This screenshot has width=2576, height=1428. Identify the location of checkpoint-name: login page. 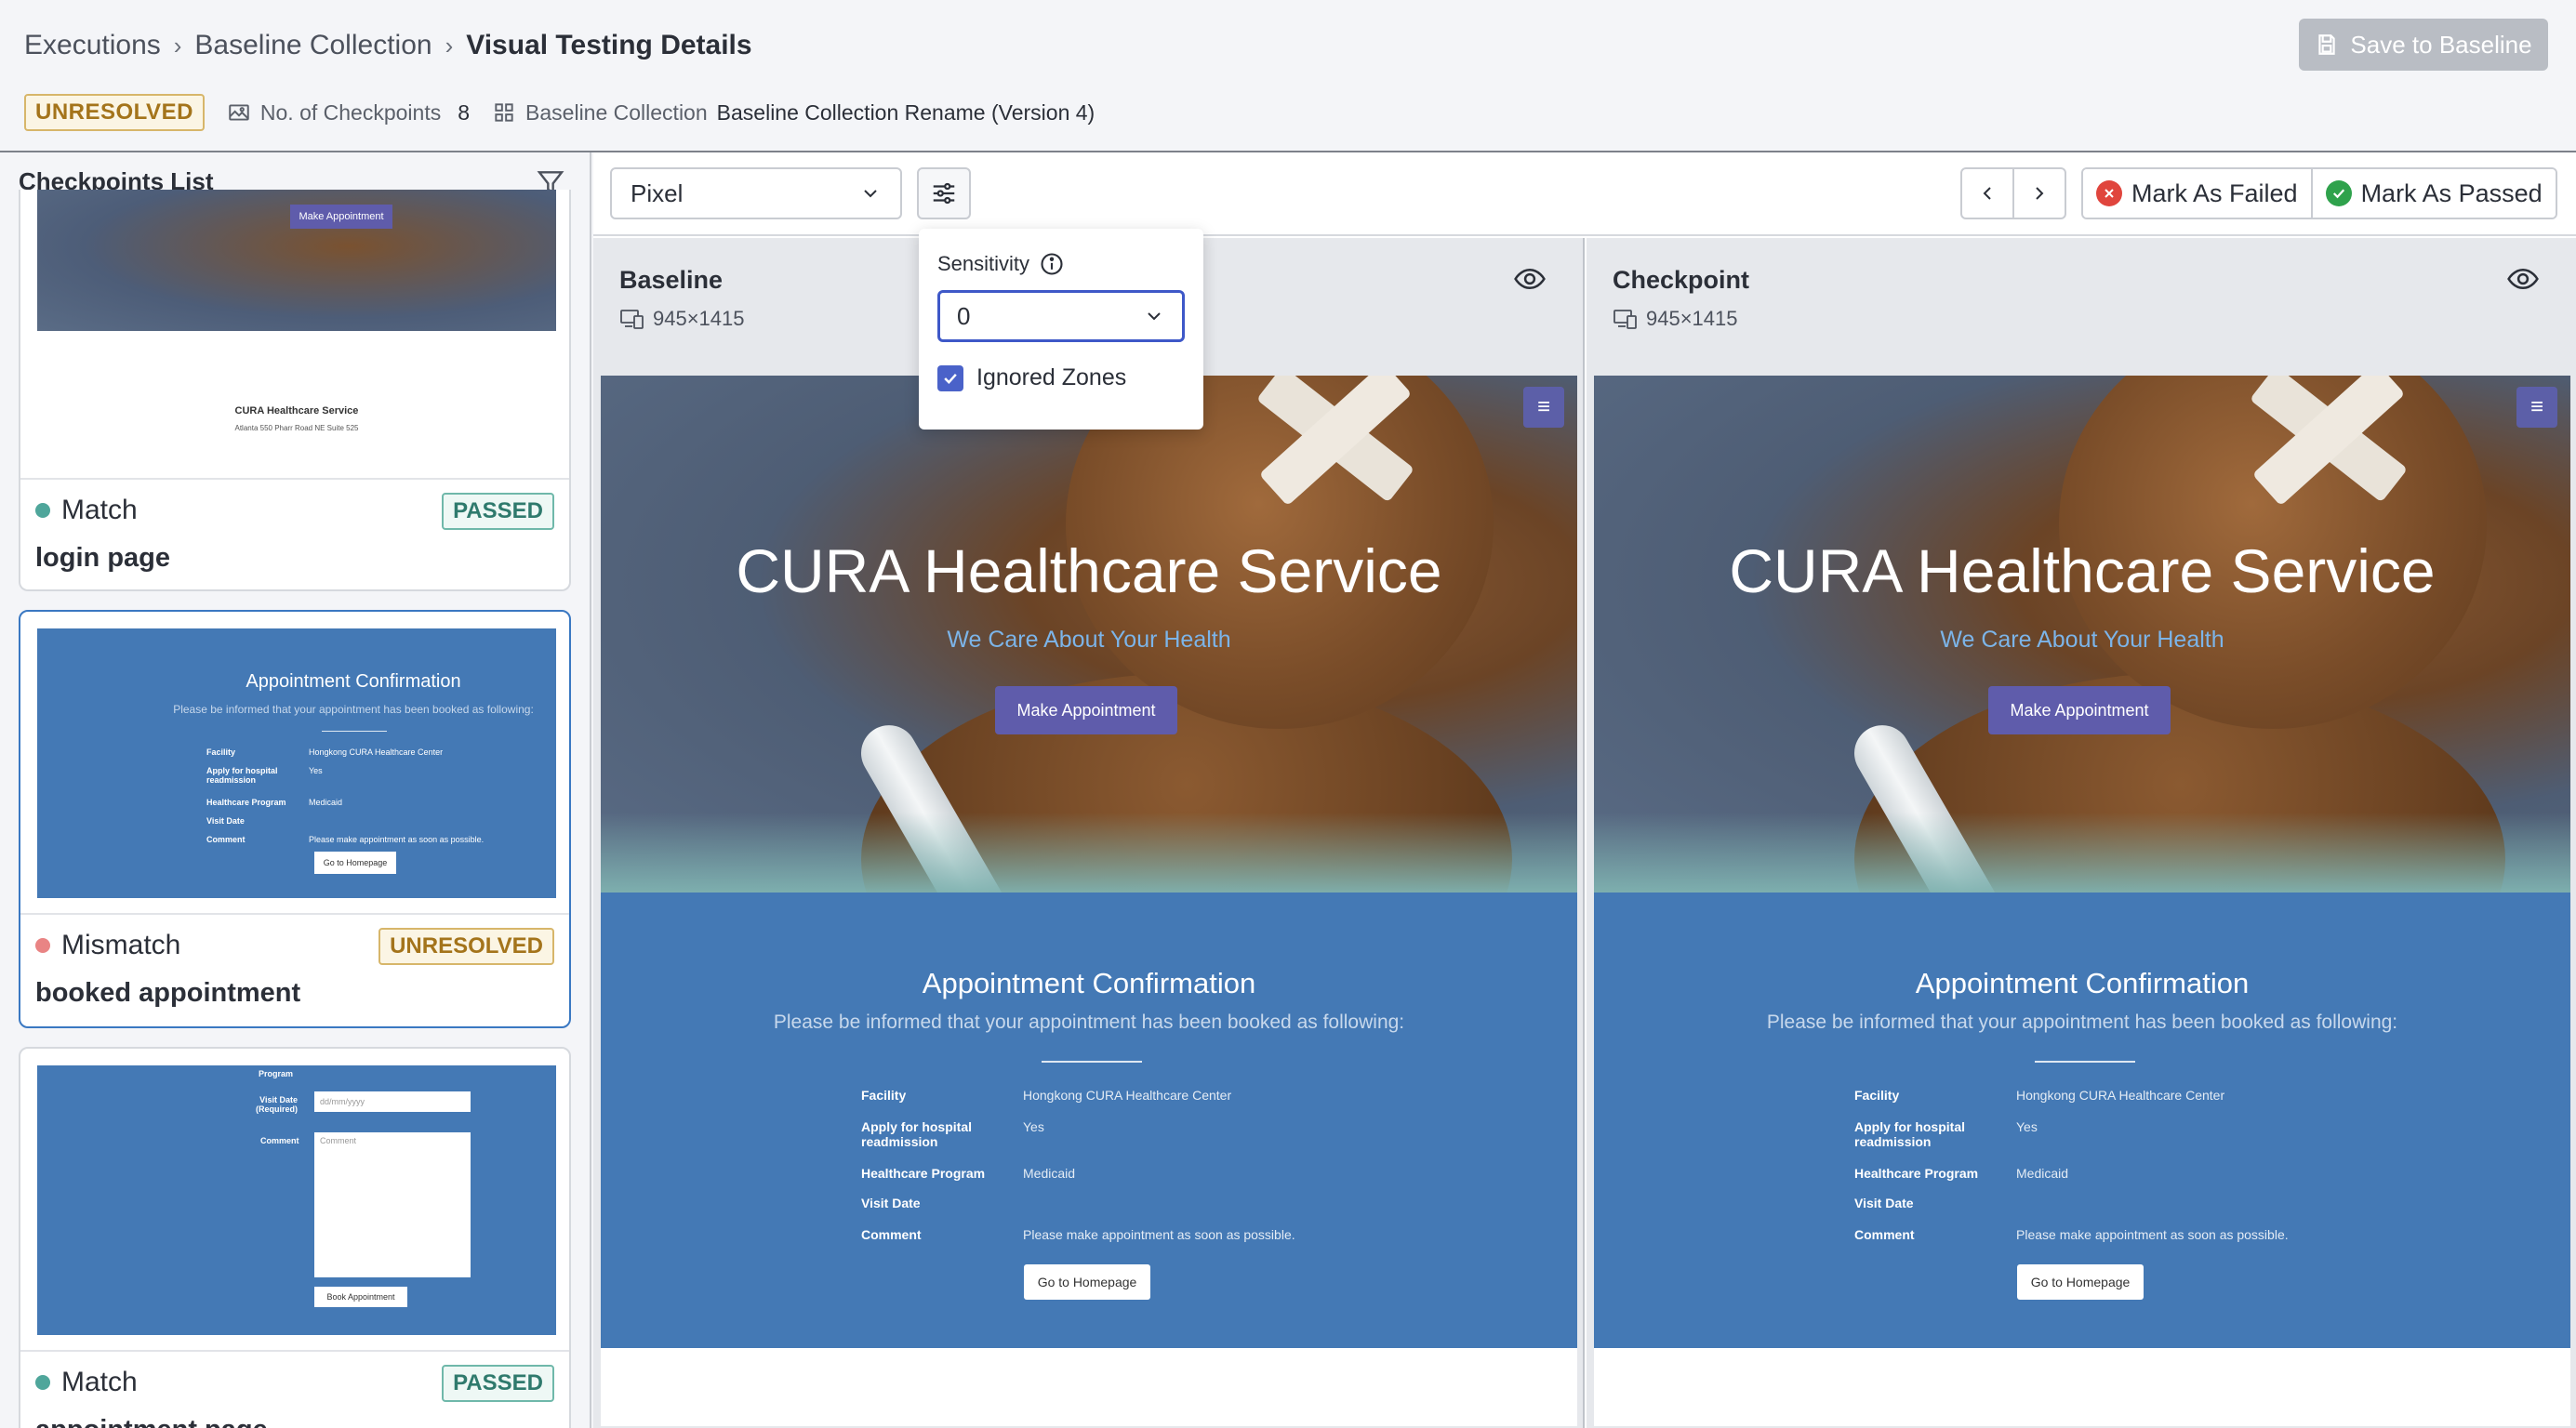
(102, 558).